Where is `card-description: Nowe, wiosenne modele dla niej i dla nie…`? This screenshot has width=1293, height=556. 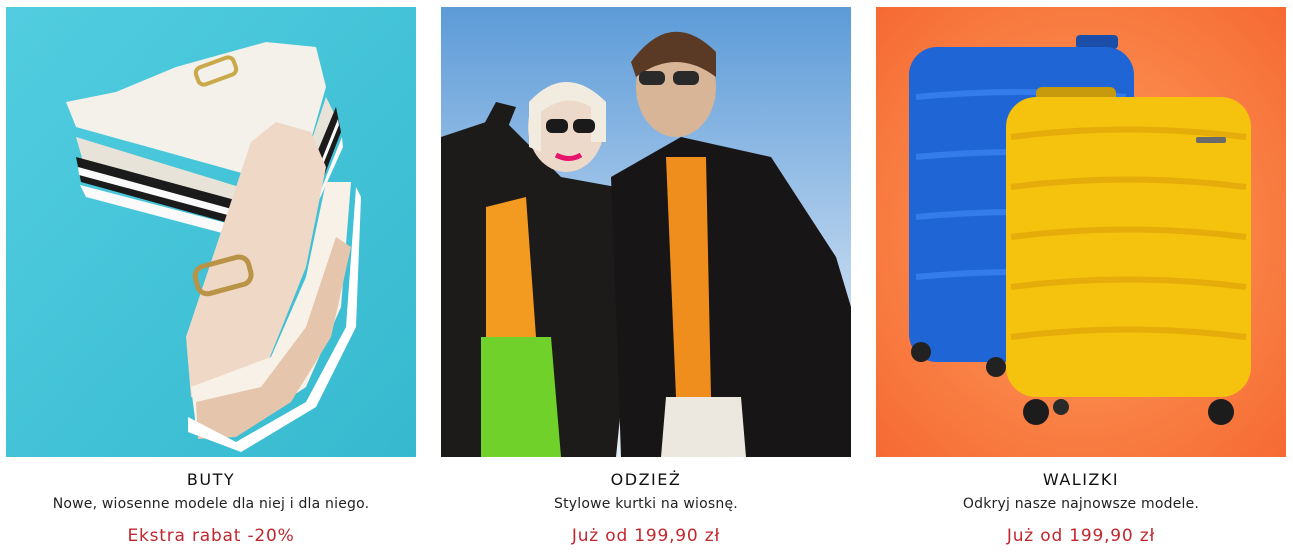 card-description: Nowe, wiosenne modele dla niej i dla nie… is located at coordinates (211, 504).